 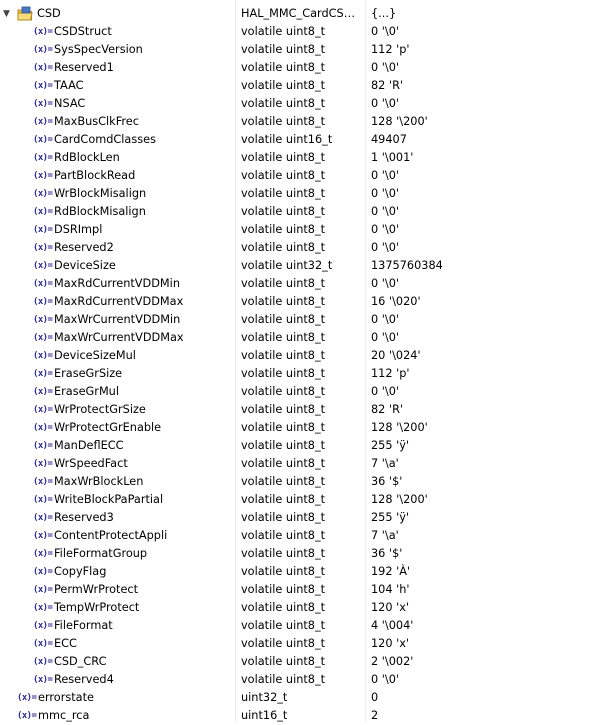 What do you see at coordinates (6, 14) in the screenshot?
I see `chevron-down-icon: ▼` at bounding box center [6, 14].